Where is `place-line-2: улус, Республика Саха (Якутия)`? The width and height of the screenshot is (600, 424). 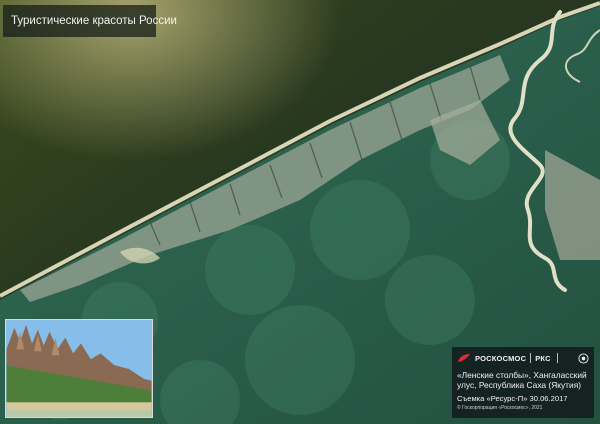 place-line-2: улус, Республика Саха (Якутия) is located at coordinates (519, 385).